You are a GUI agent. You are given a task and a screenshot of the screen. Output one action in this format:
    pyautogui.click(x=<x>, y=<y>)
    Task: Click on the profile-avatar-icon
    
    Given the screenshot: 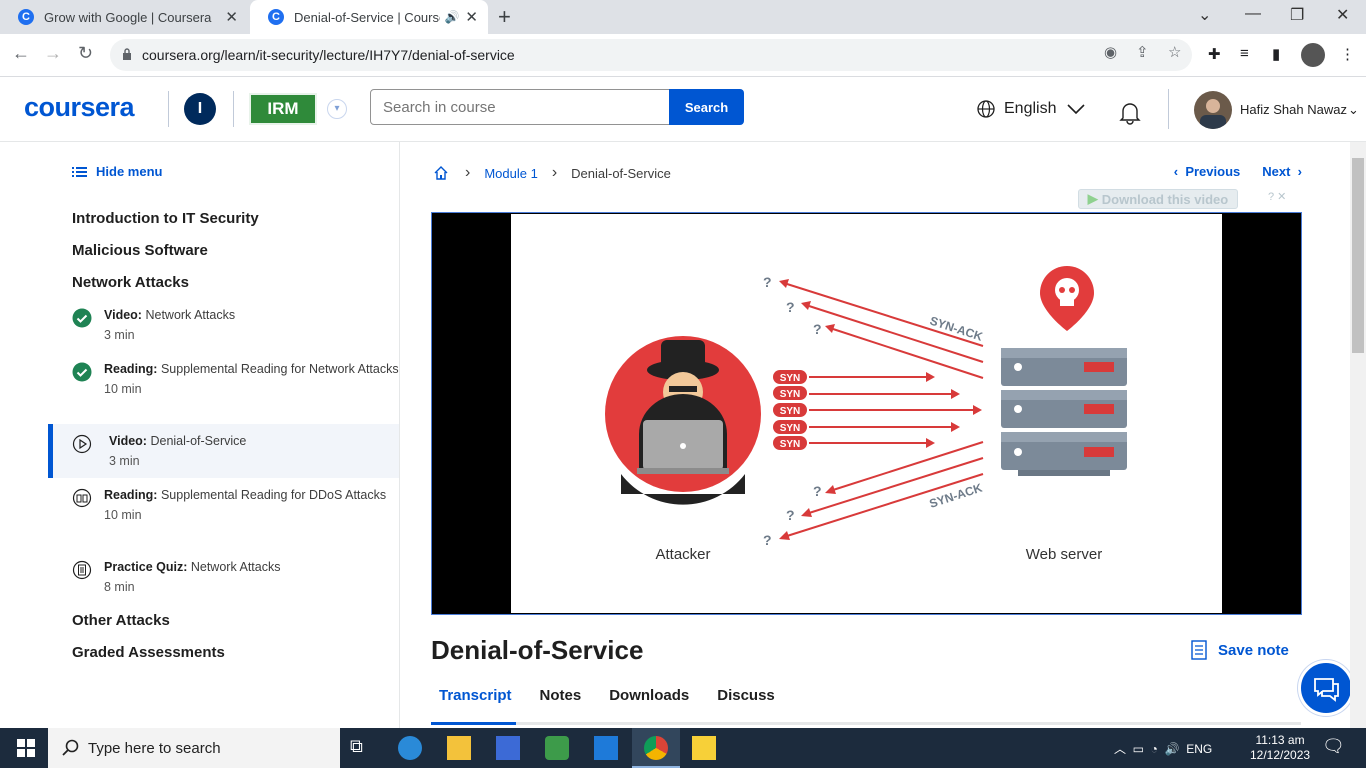 What is the action you would take?
    pyautogui.click(x=1313, y=55)
    